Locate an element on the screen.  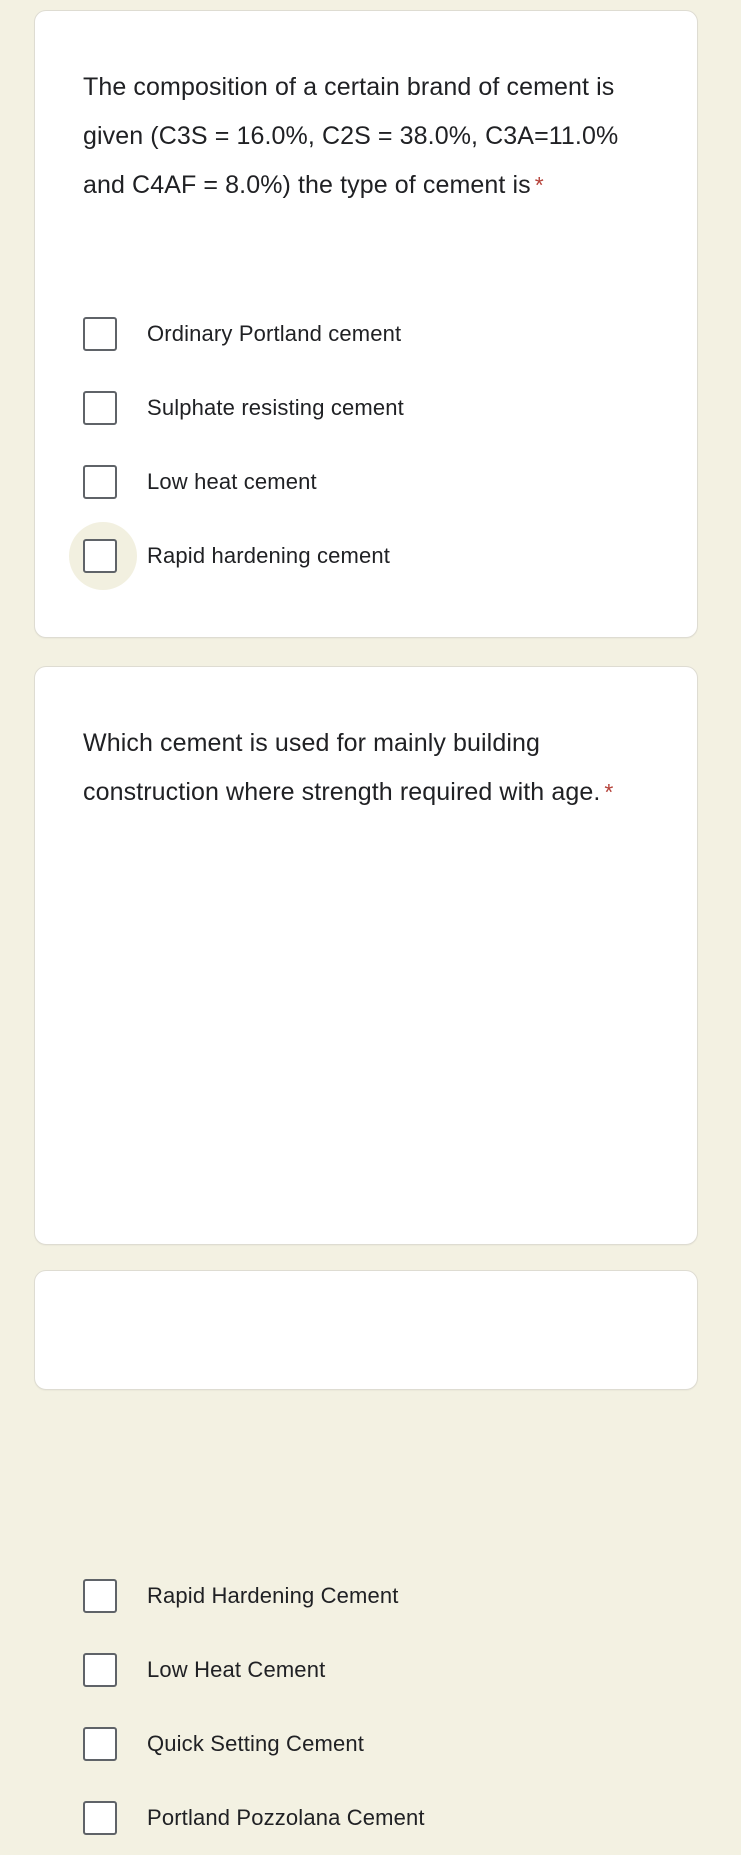
option-label: Low heat cement is located at coordinates (232, 481).